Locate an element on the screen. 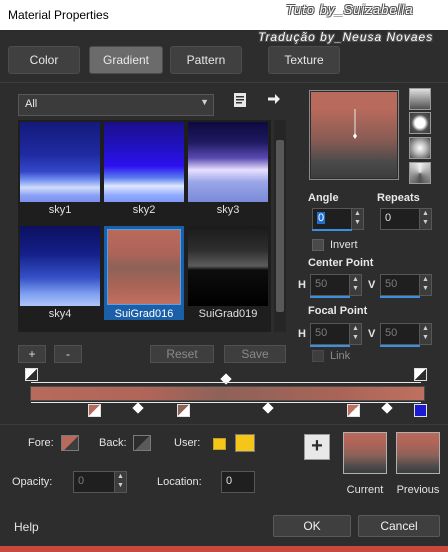 Image resolution: width=448 pixels, height=552 pixels. tab-separator is located at coordinates (224, 82).